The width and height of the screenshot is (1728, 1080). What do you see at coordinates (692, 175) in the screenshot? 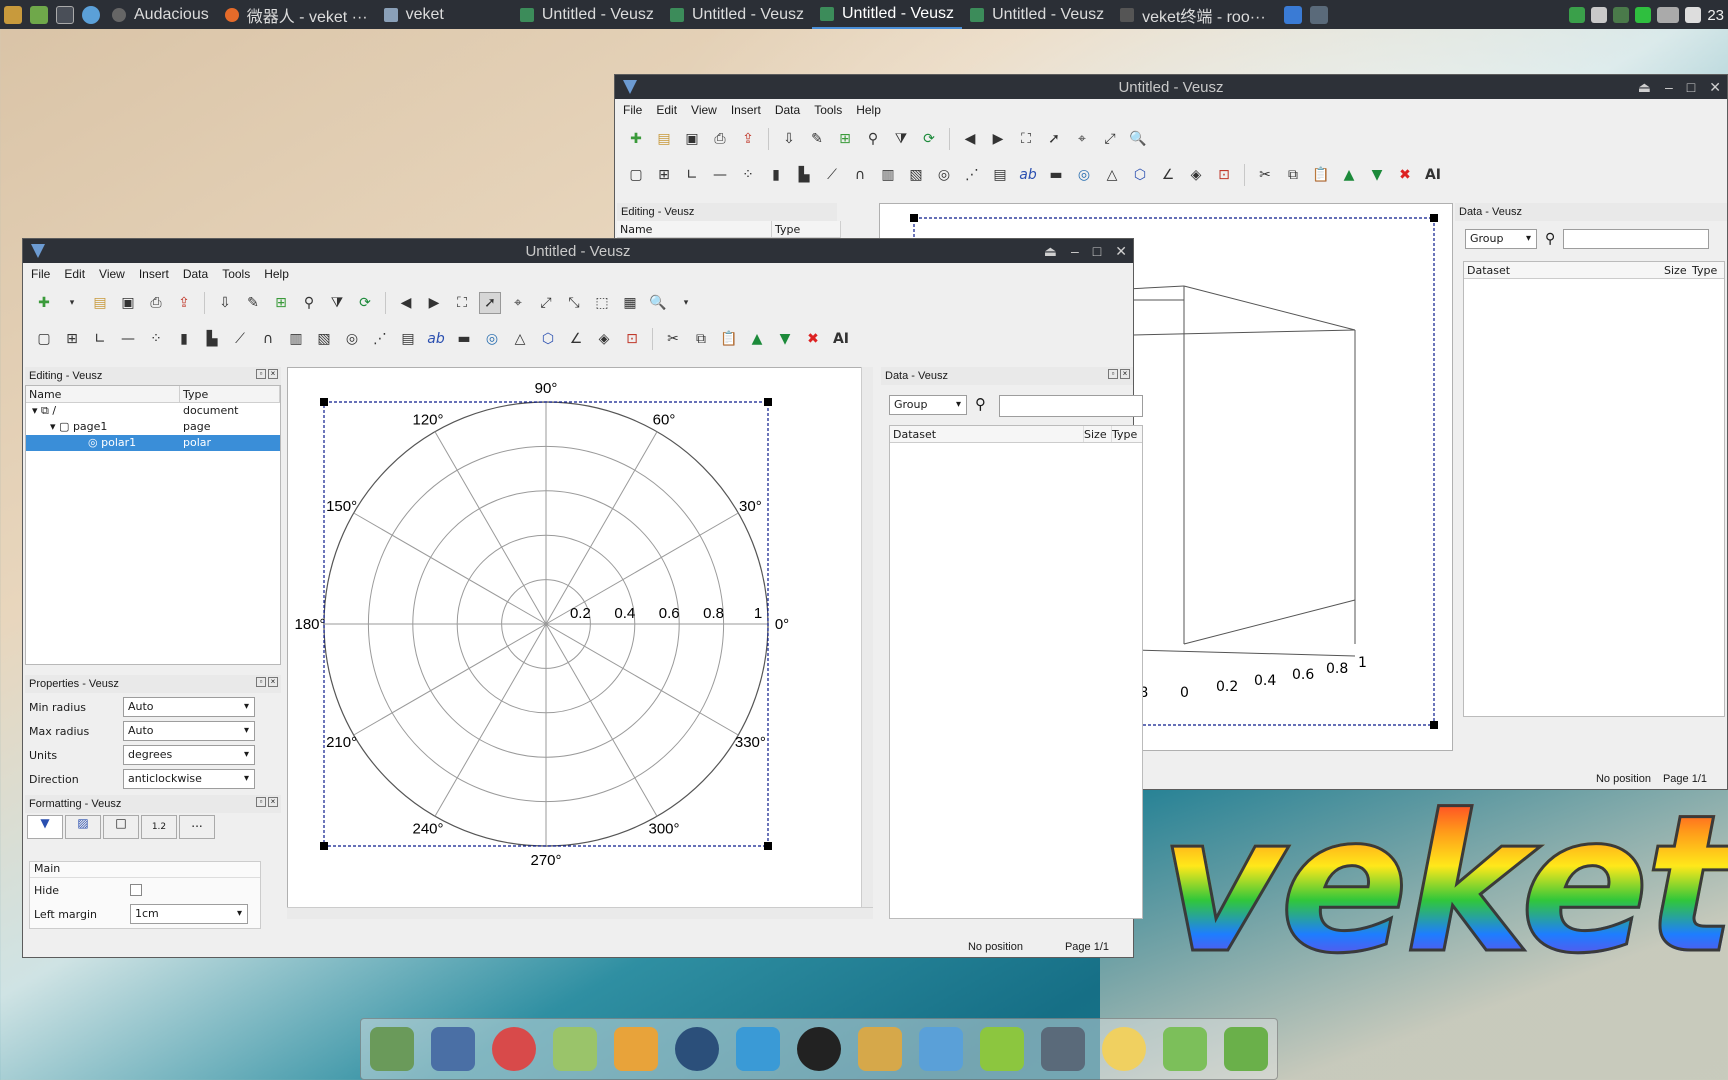
I see `bg-add-graph-icon: ∟` at bounding box center [692, 175].